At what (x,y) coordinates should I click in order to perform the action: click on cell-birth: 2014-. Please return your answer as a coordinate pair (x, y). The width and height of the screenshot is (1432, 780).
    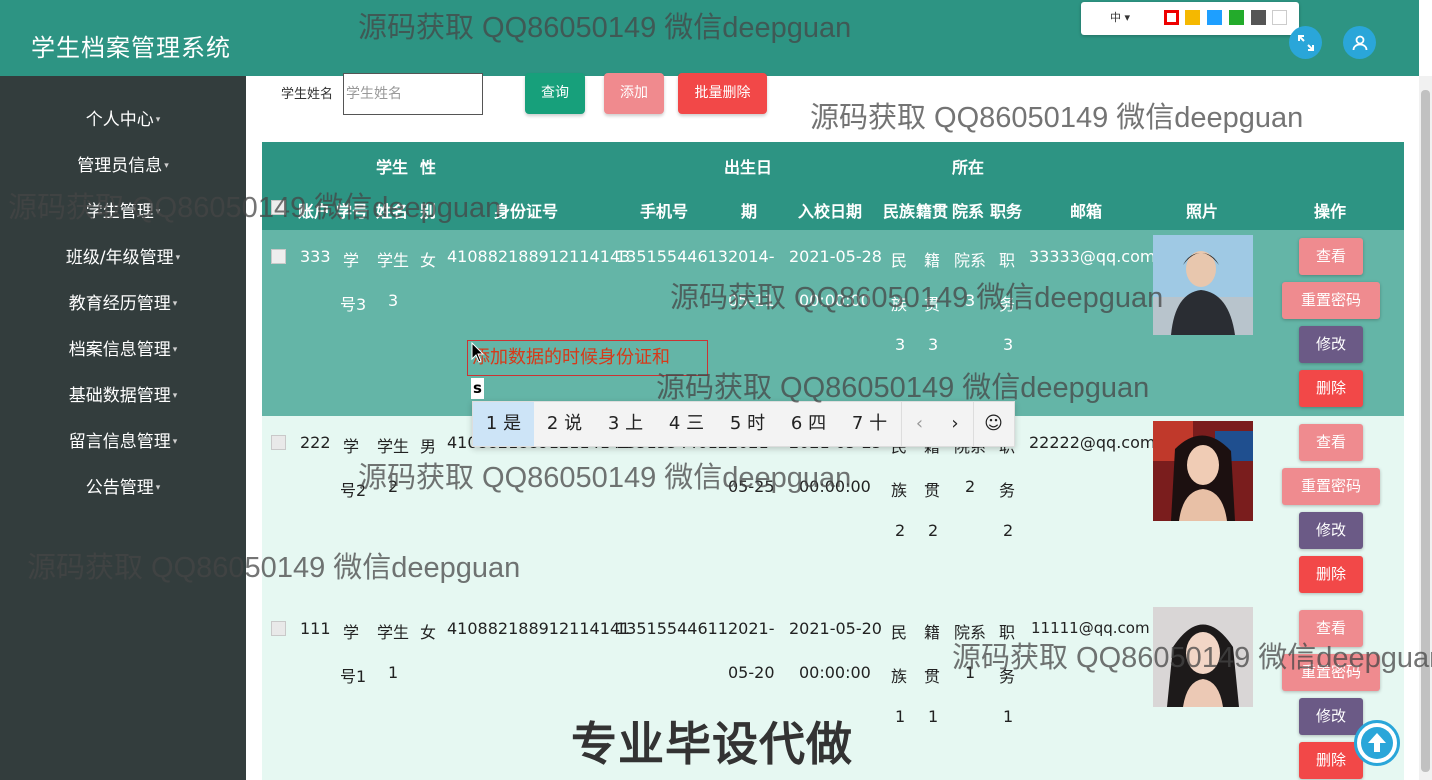
    Looking at the image, I should click on (751, 256).